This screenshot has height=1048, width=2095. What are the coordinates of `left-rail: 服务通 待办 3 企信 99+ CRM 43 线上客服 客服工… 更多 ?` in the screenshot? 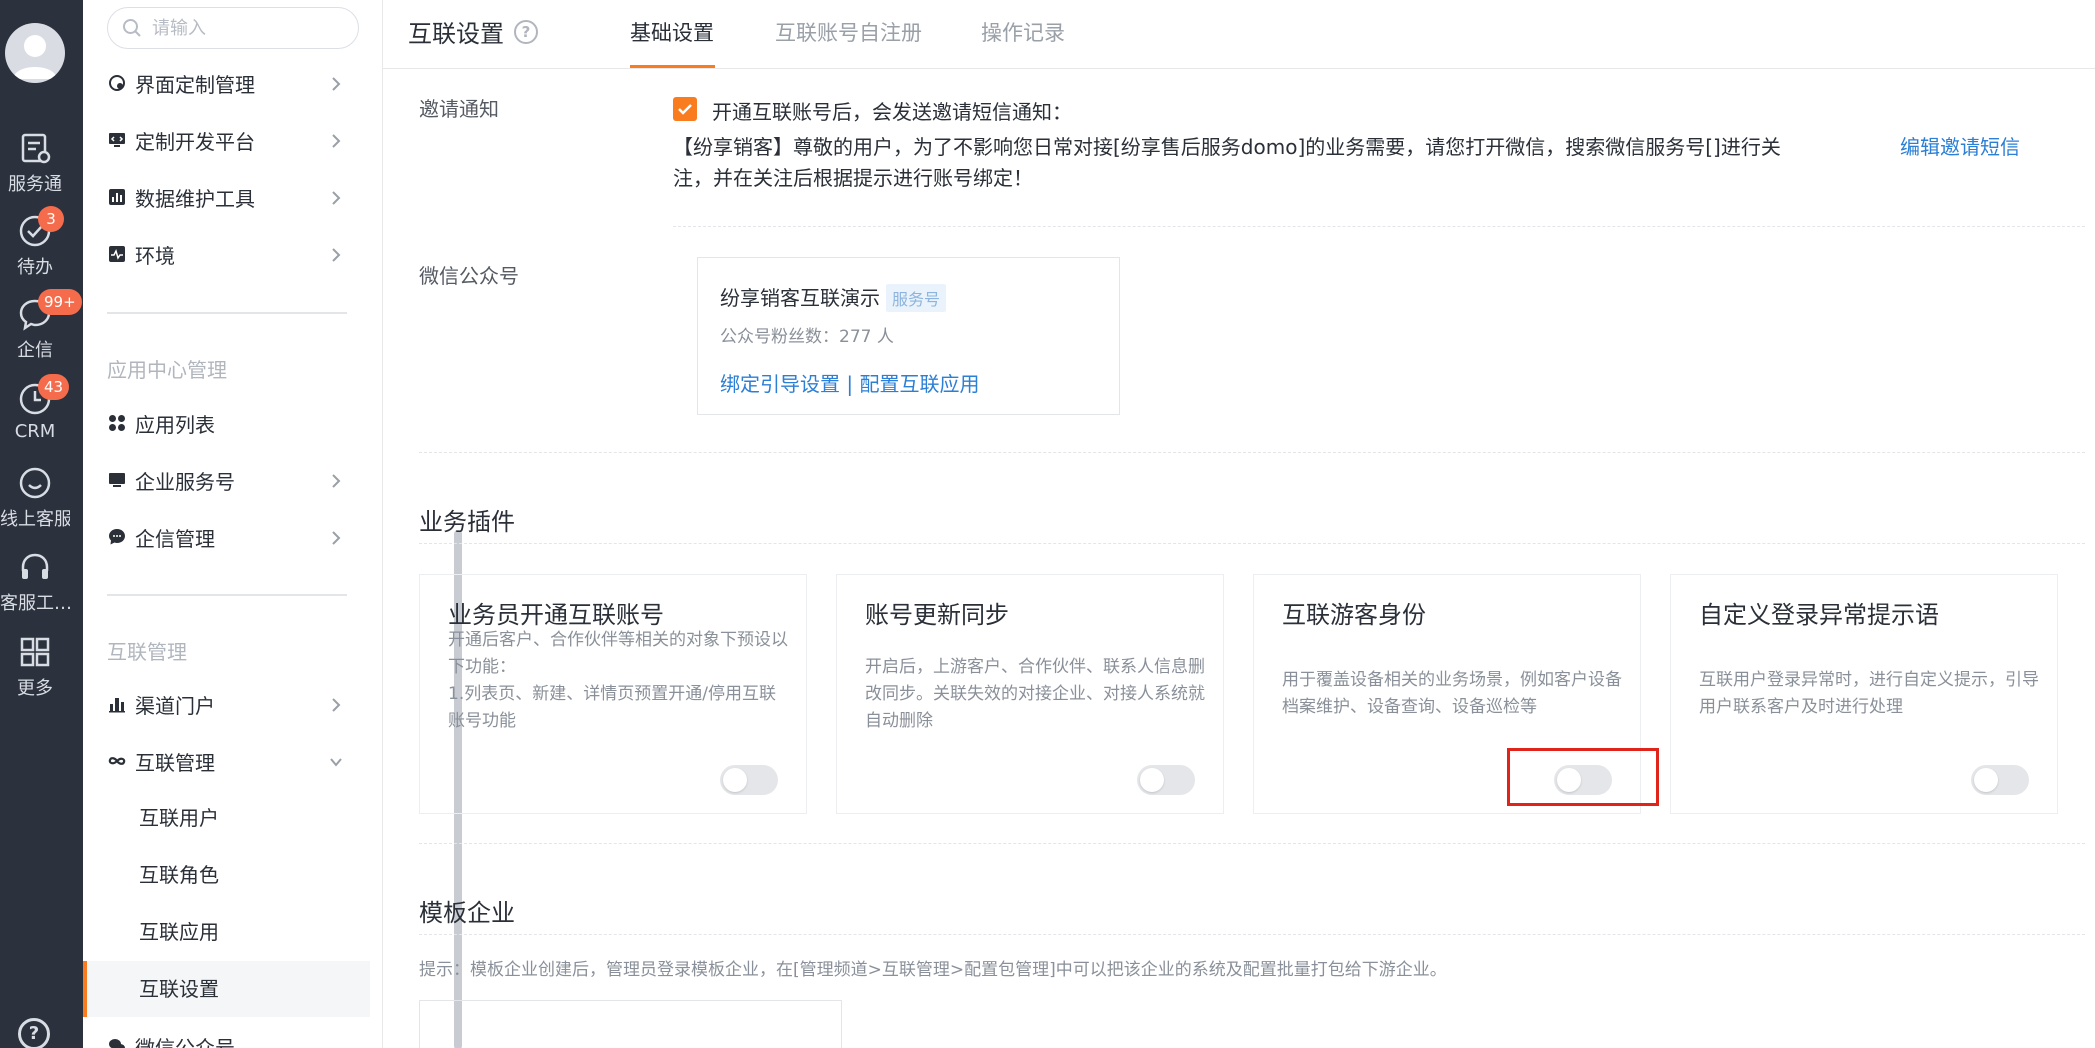 It's located at (41, 524).